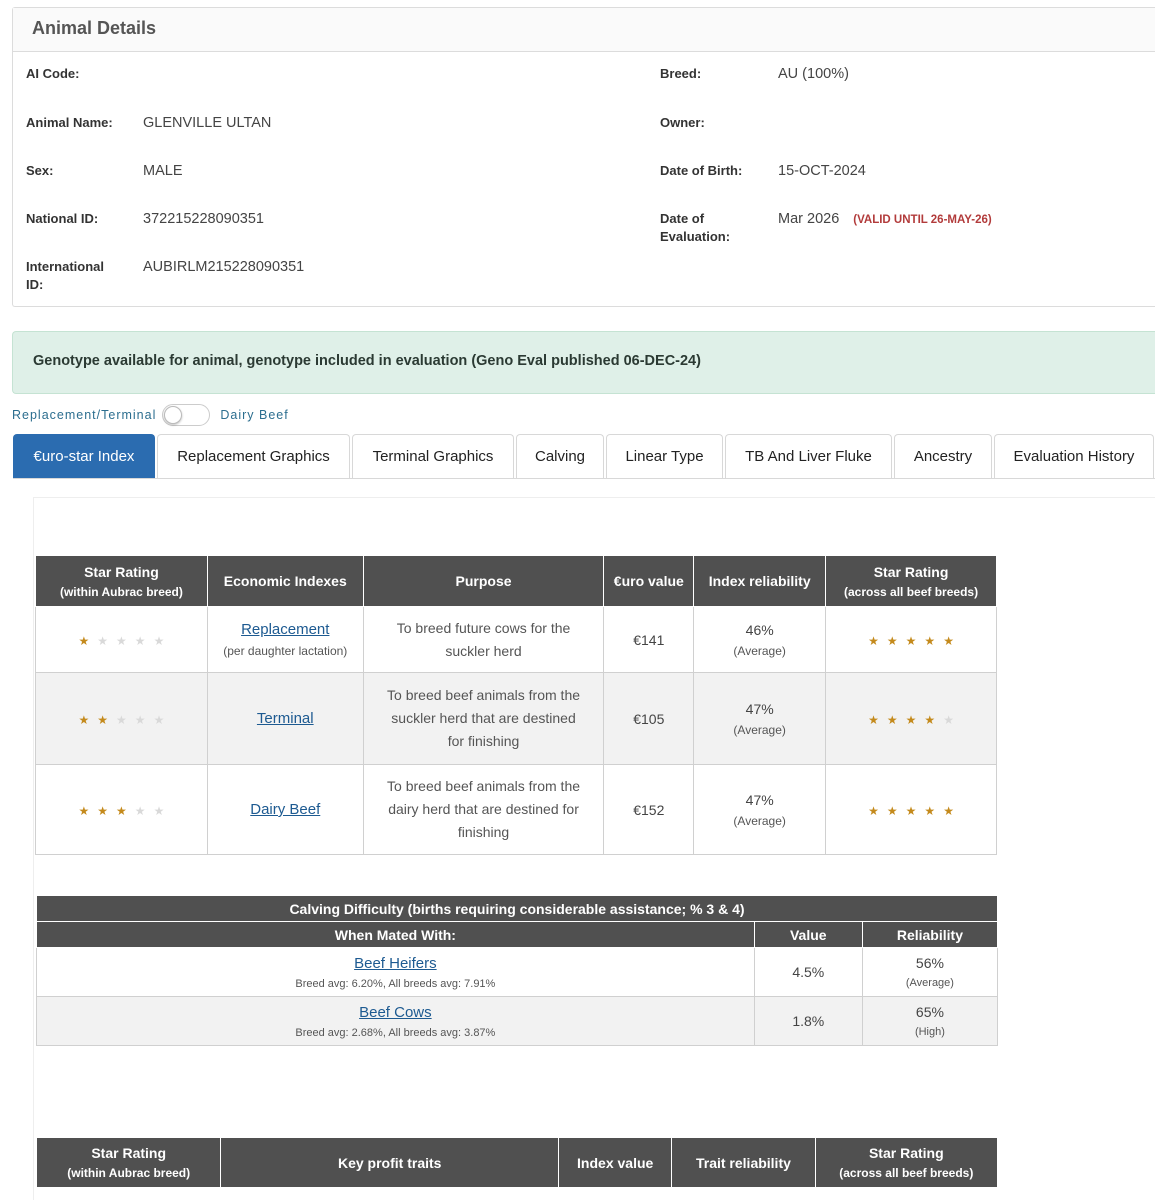 The height and width of the screenshot is (1200, 1155). Describe the element at coordinates (253, 456) in the screenshot. I see `tab-replacement-graphics: Replacement Graphics` at that location.